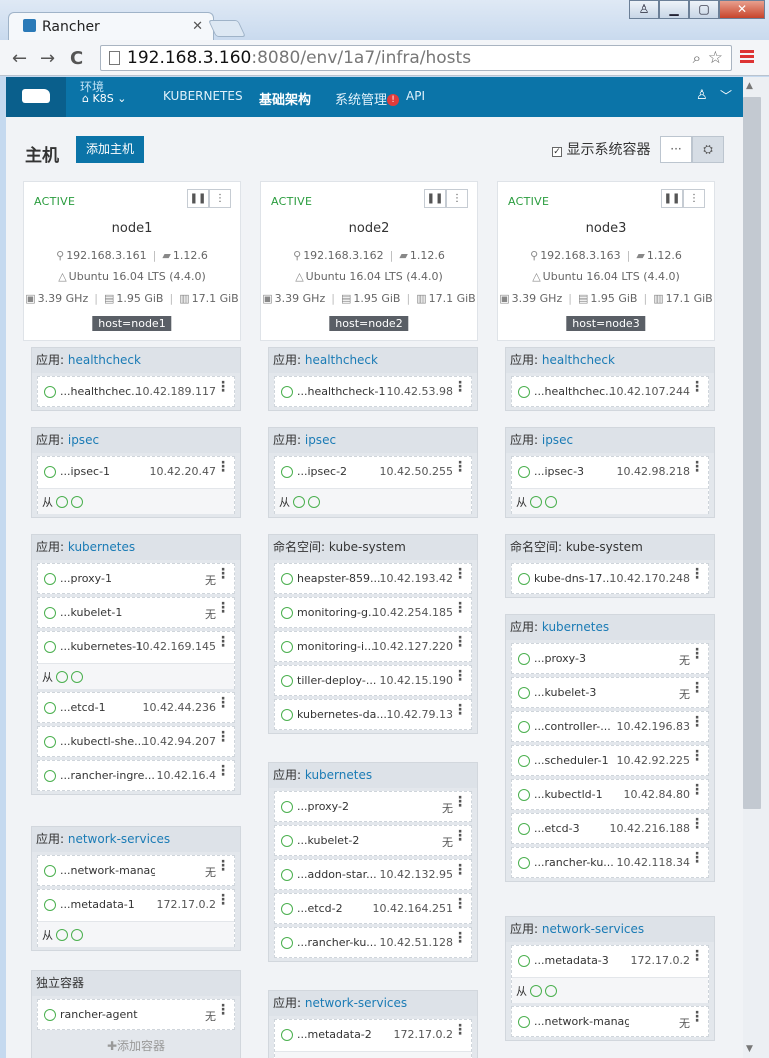  I want to click on host-menu-icon: ⋮, so click(220, 198).